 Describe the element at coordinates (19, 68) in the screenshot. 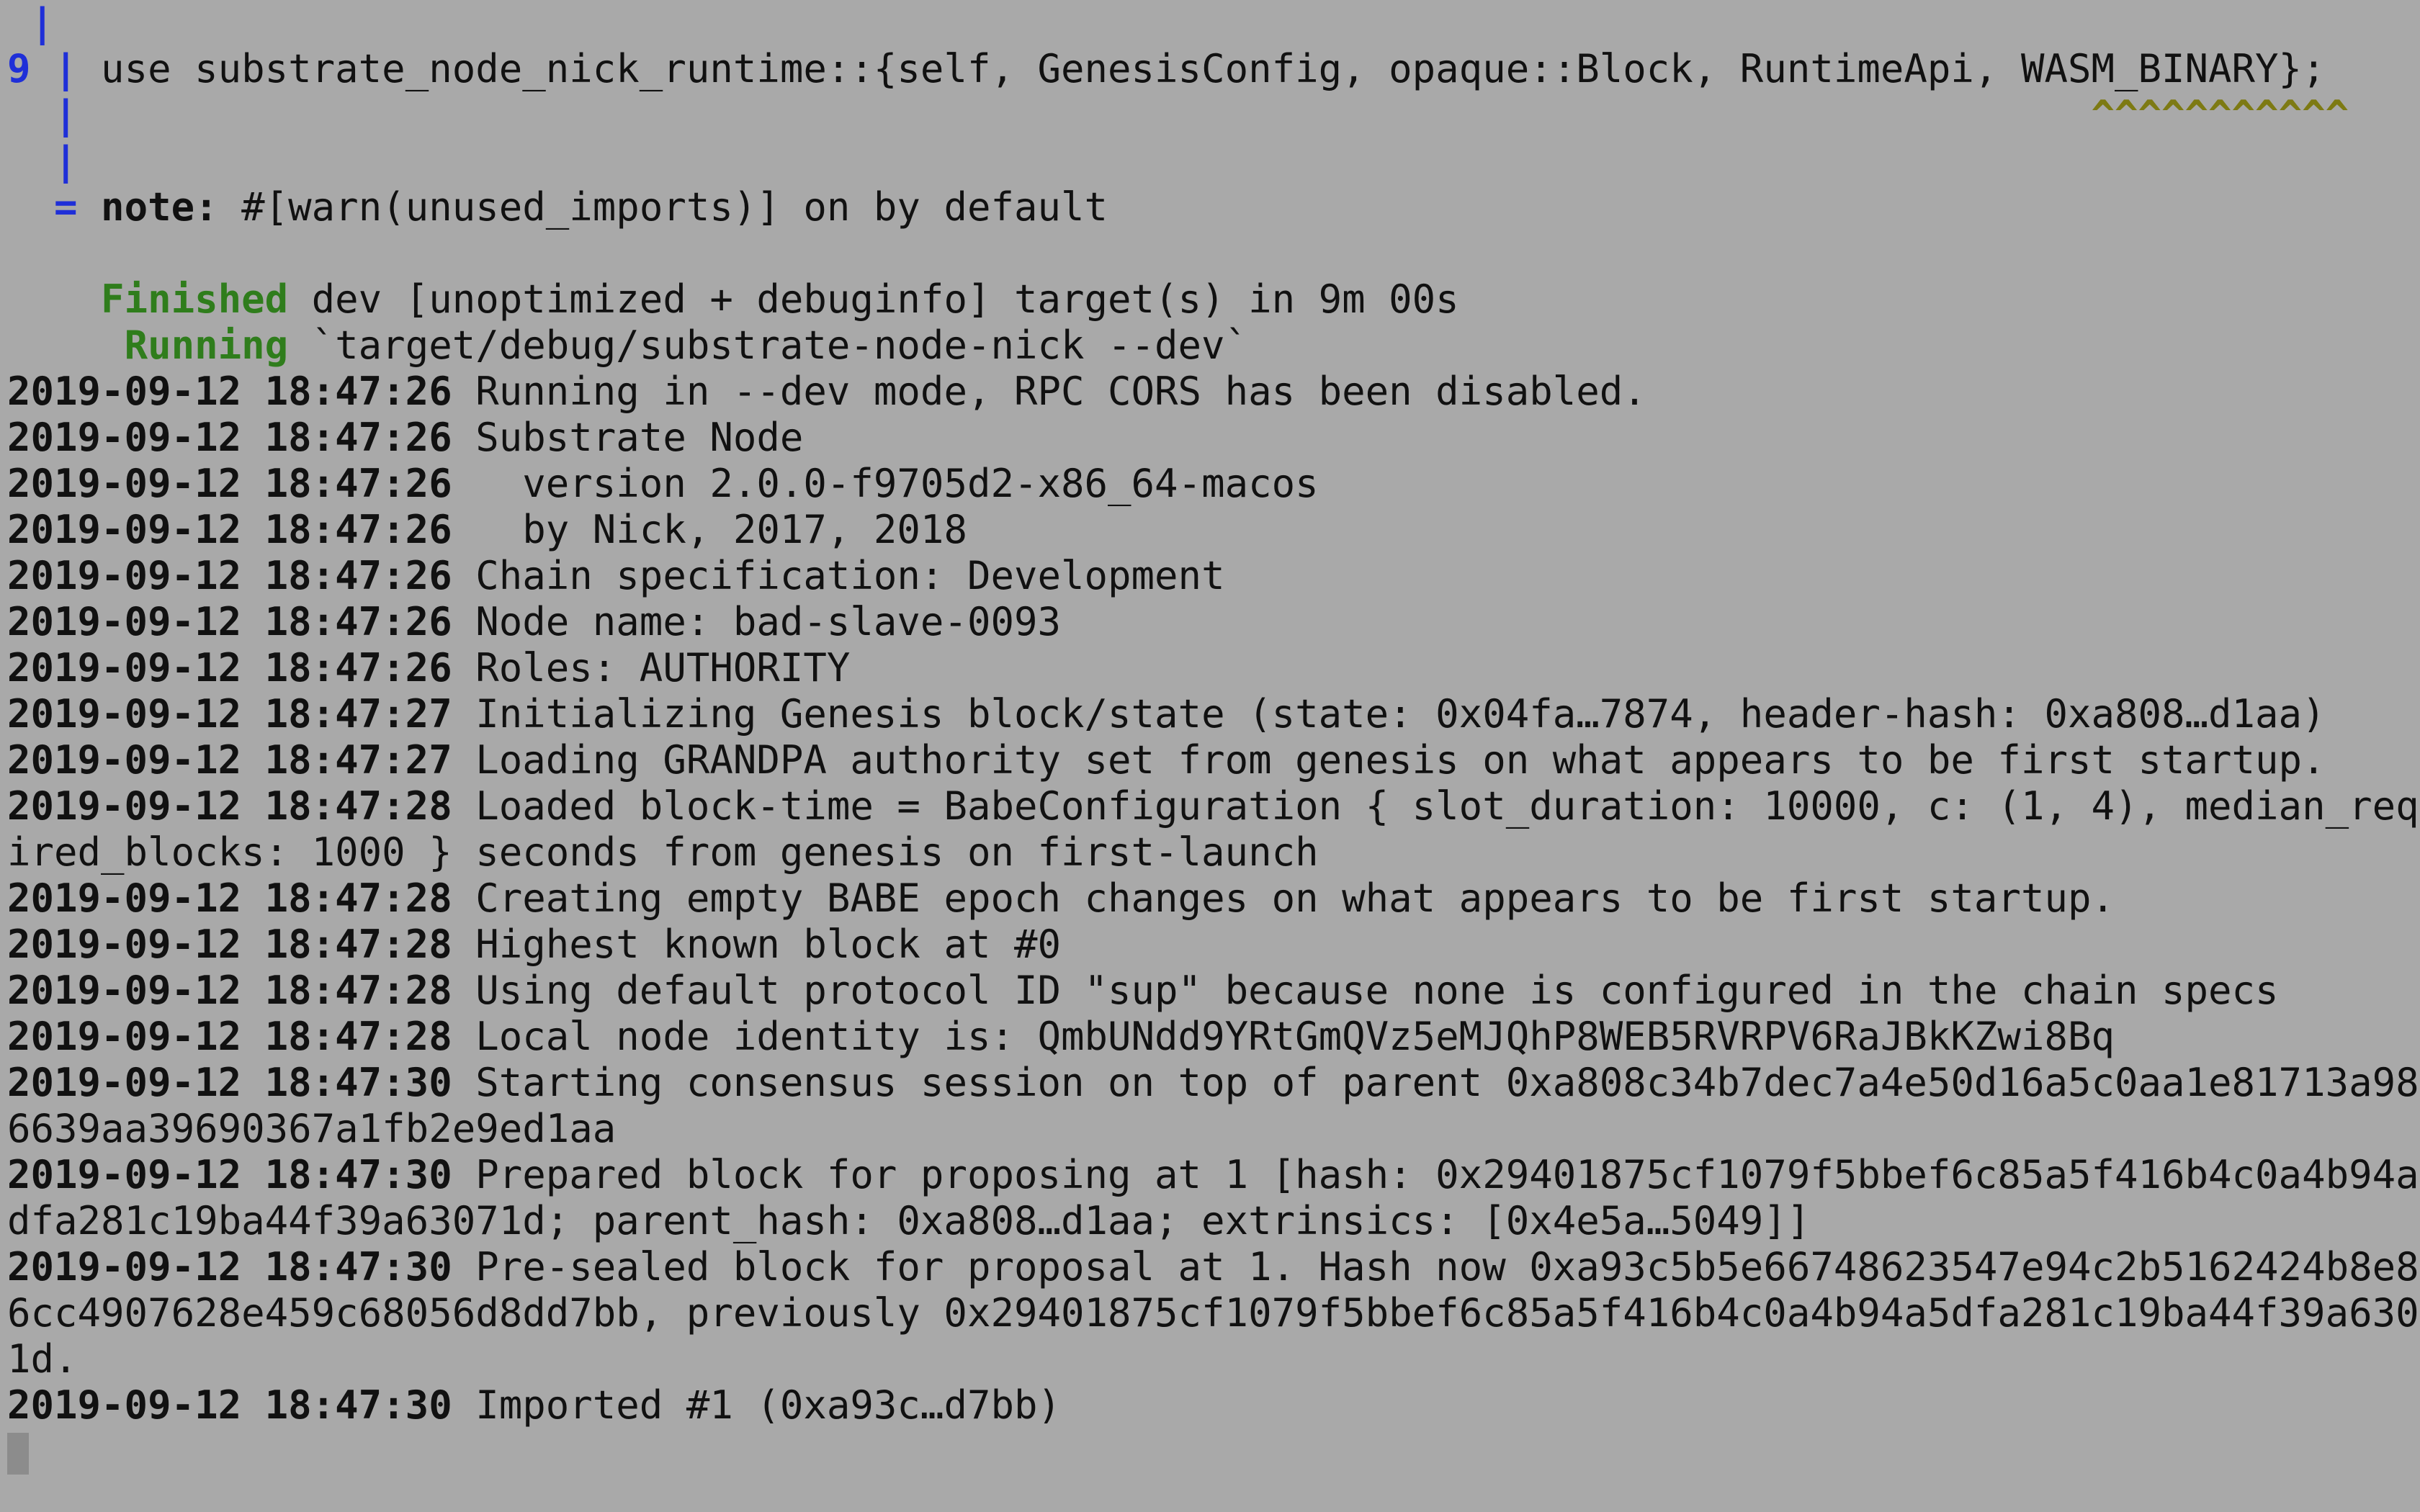

I see `line-number: 9` at that location.